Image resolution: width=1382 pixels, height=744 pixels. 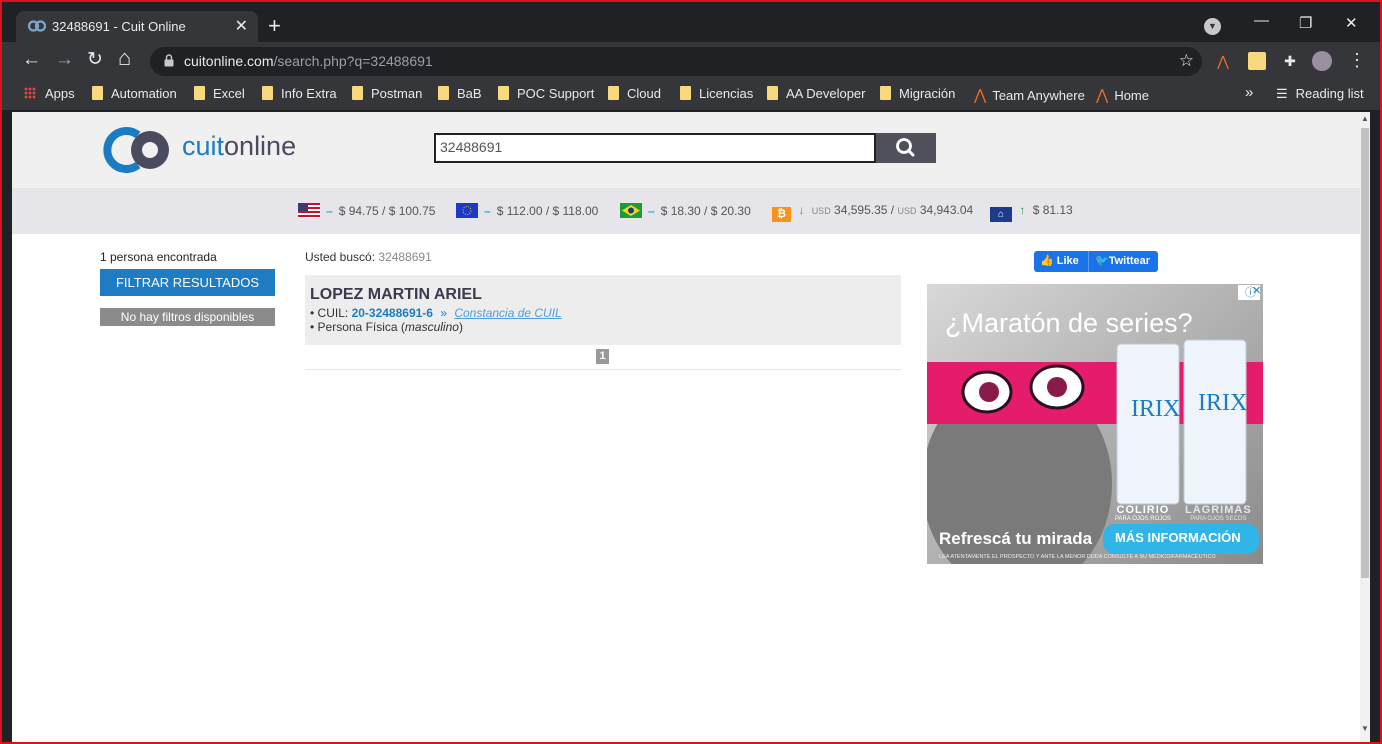 What do you see at coordinates (527, 210) in the screenshot?
I see `rate-eur: – $ 112.00 / $ 118.00` at bounding box center [527, 210].